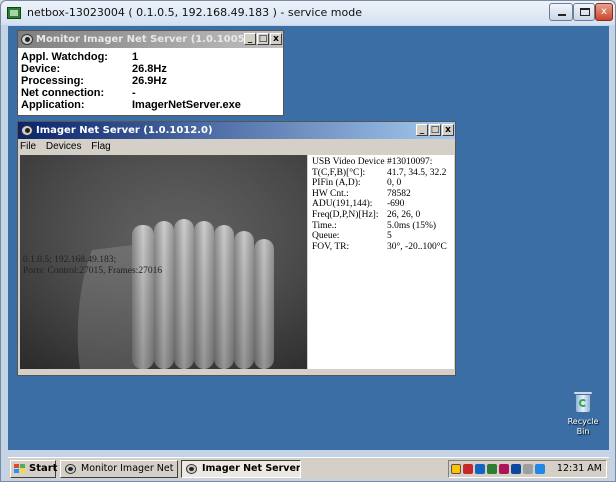 The width and height of the screenshot is (616, 482). I want to click on info-label: Freq(D,P,N)[Hz]:, so click(345, 214).